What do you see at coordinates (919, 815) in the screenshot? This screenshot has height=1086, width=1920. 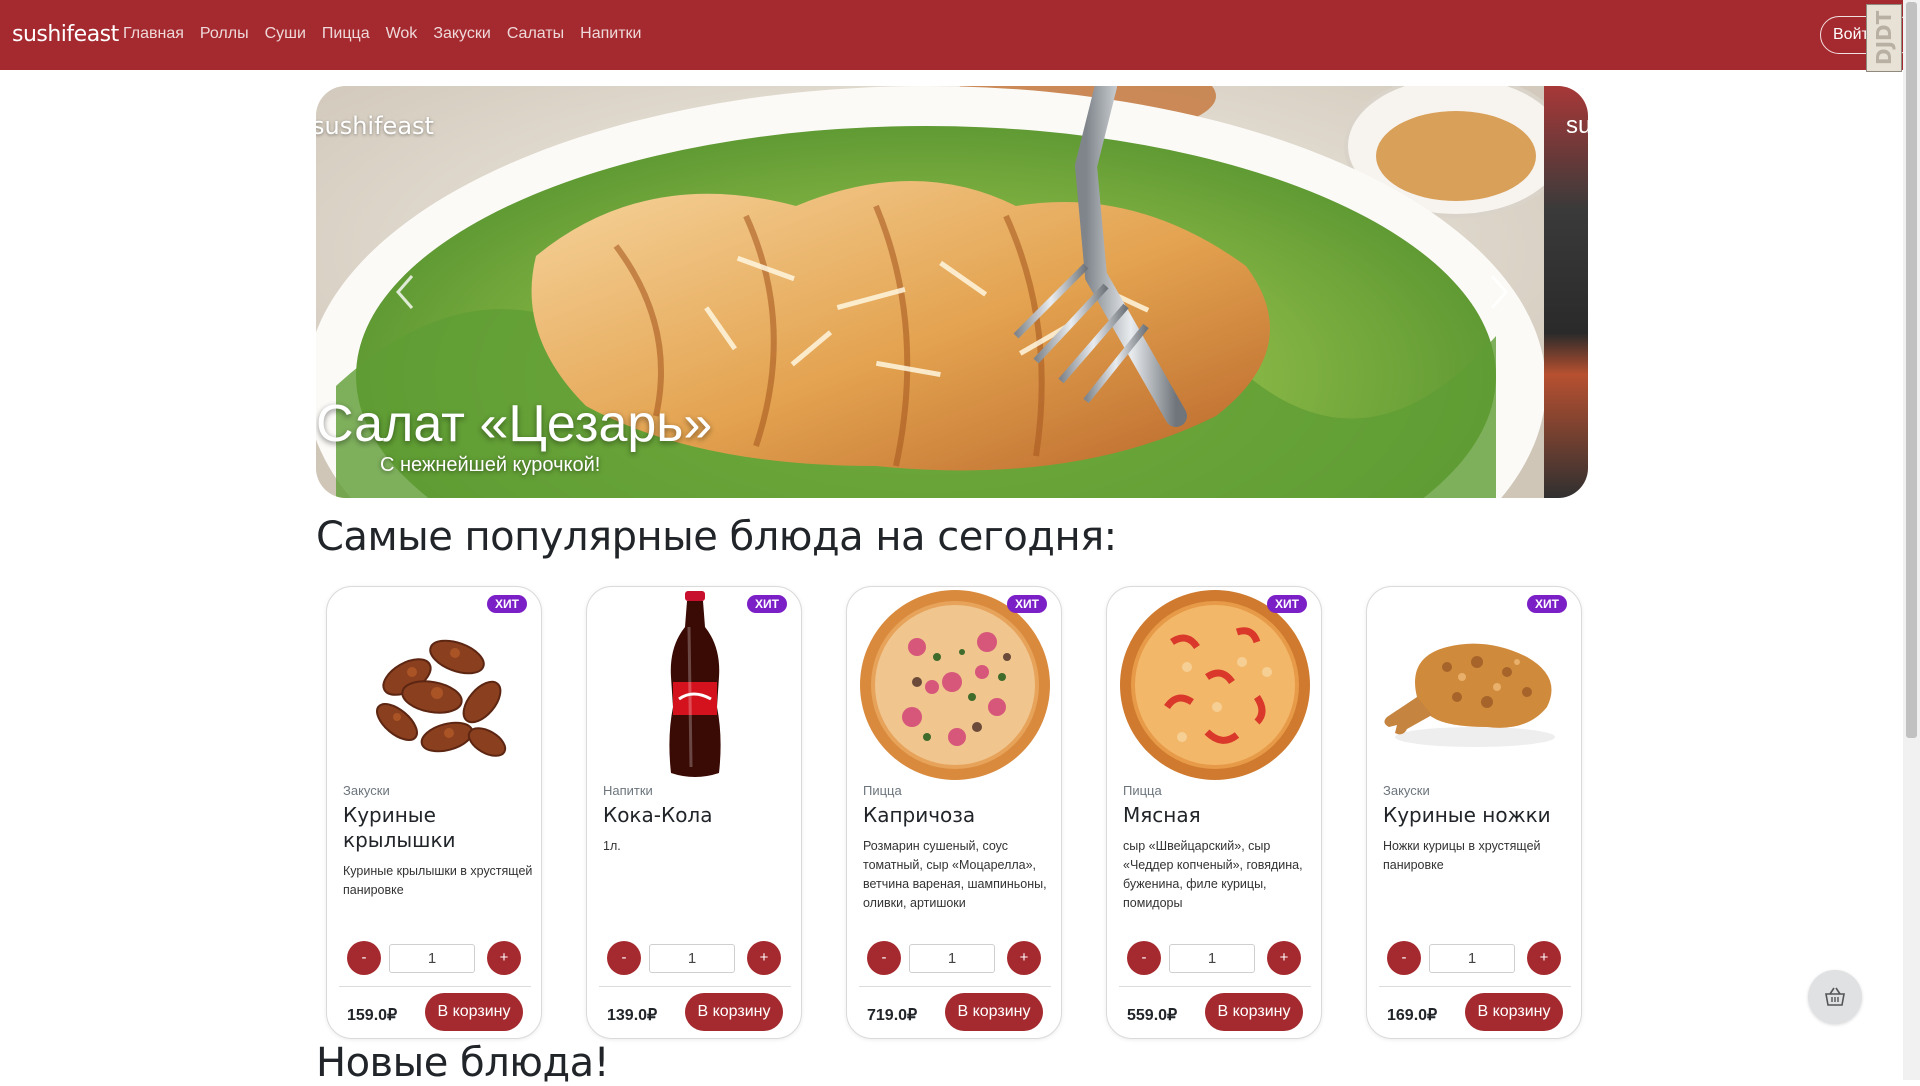 I see `card-title: Капричоза` at bounding box center [919, 815].